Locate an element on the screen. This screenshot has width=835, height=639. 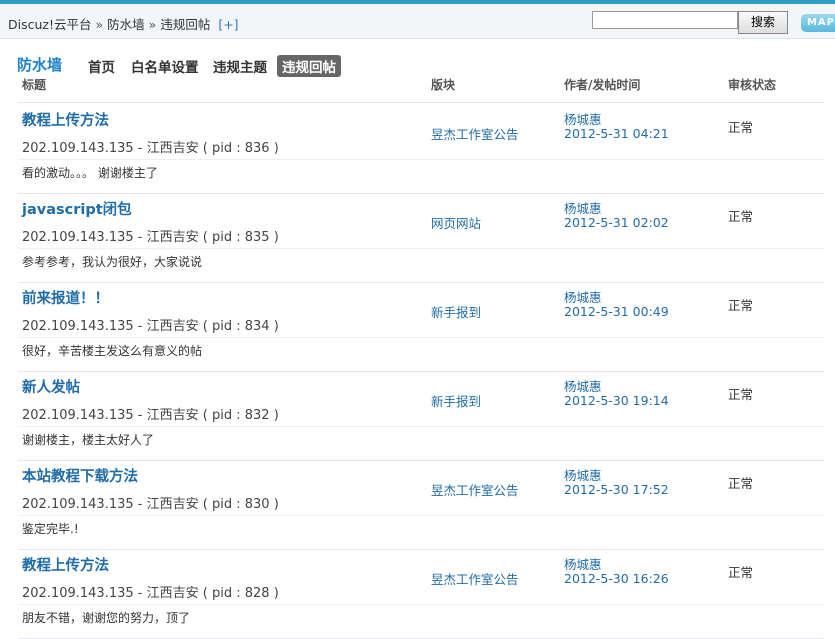
post-subject-link: 新人发帖 is located at coordinates (51, 386).